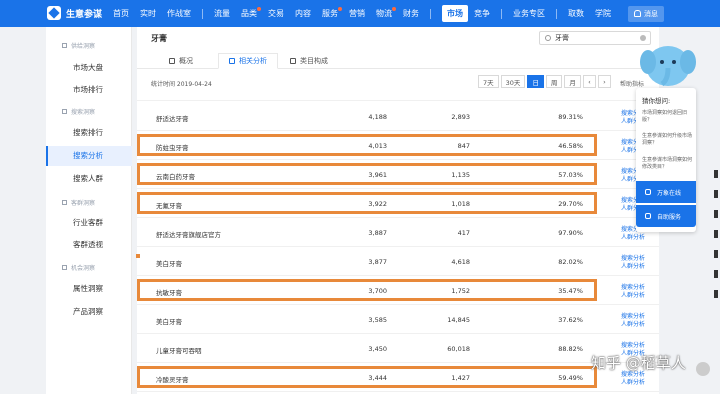  What do you see at coordinates (513, 81) in the screenshot?
I see `range-30-days: 30天` at bounding box center [513, 81].